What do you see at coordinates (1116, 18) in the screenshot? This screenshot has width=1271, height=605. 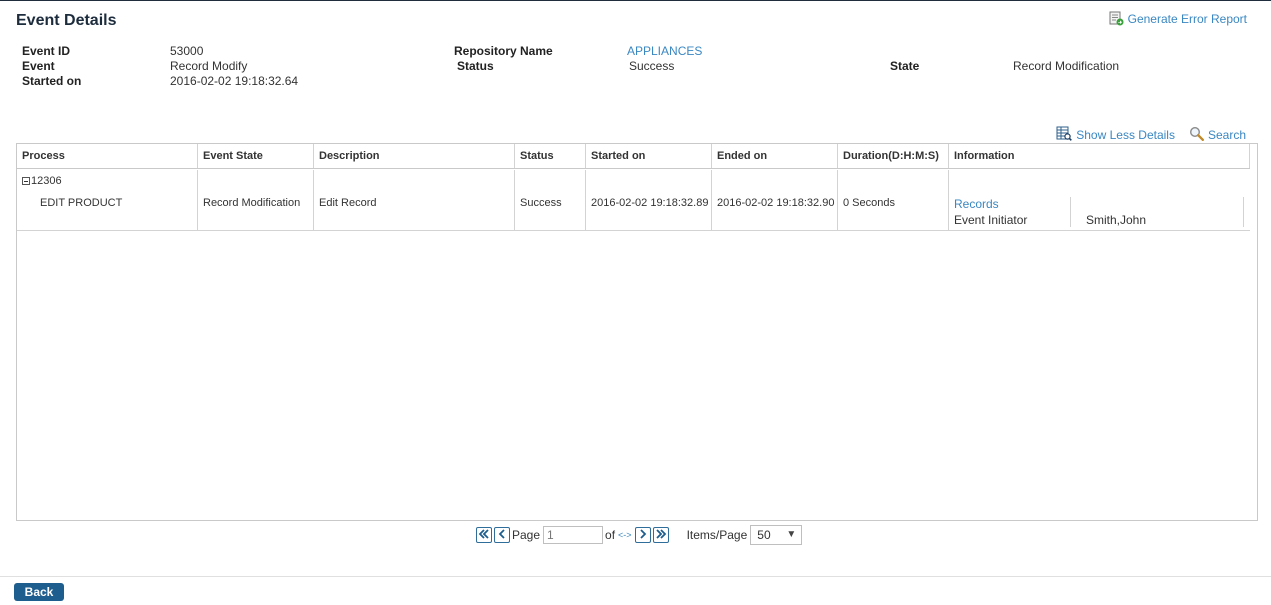 I see `report-icon` at bounding box center [1116, 18].